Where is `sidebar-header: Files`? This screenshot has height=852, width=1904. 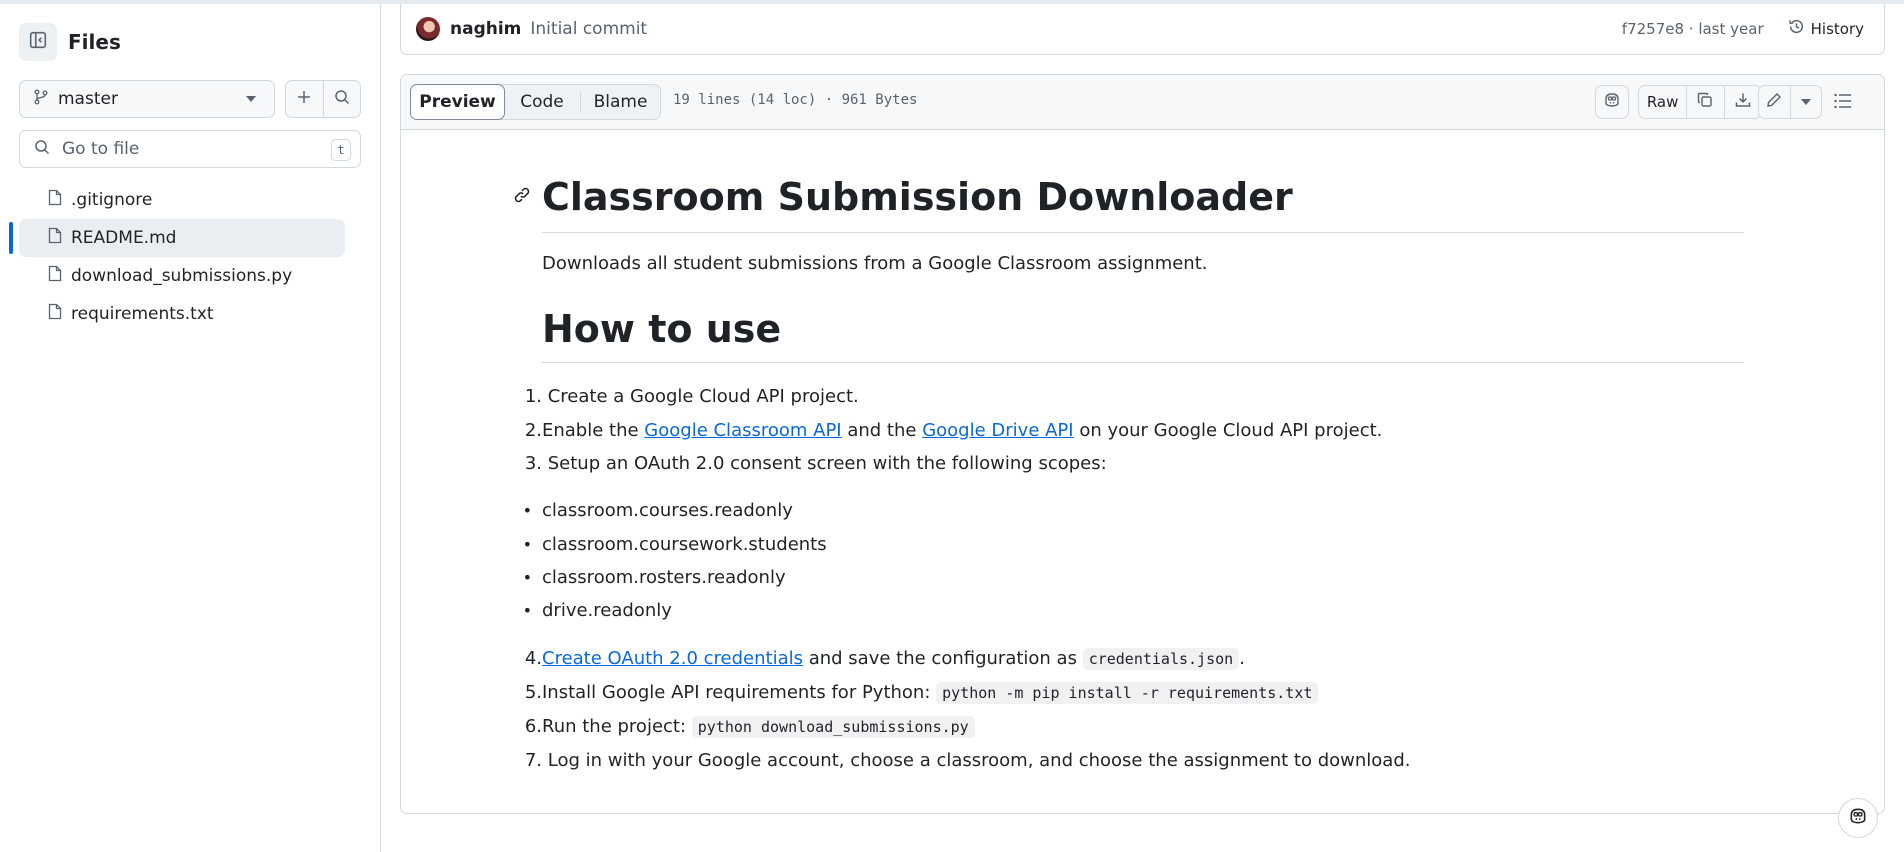 sidebar-header: Files is located at coordinates (70, 42).